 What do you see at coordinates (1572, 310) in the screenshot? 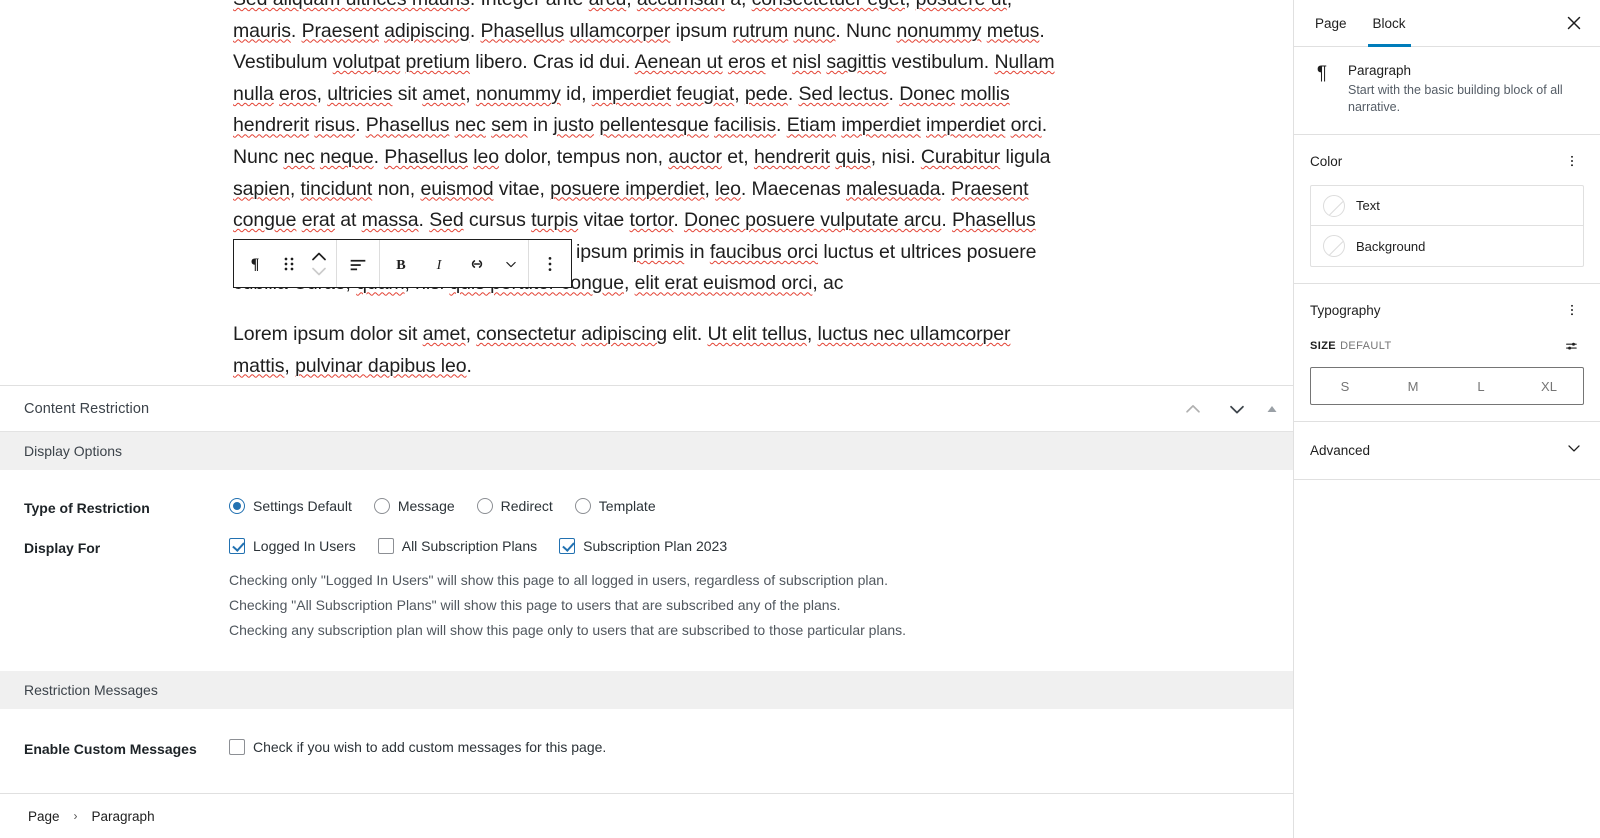
I see `typography-options-ellipsis-icon` at bounding box center [1572, 310].